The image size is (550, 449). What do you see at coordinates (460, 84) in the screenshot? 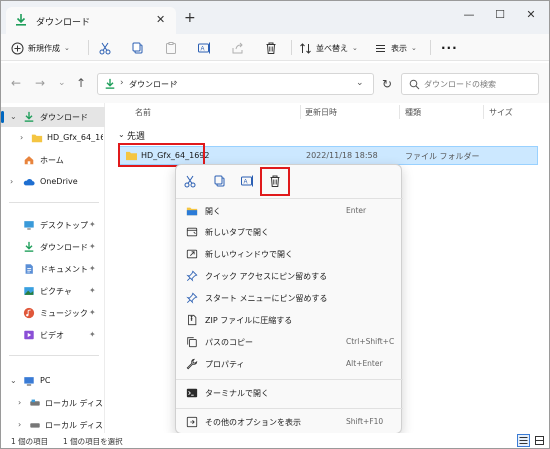
I see `search-placeholder: ダウンロードの検索` at bounding box center [460, 84].